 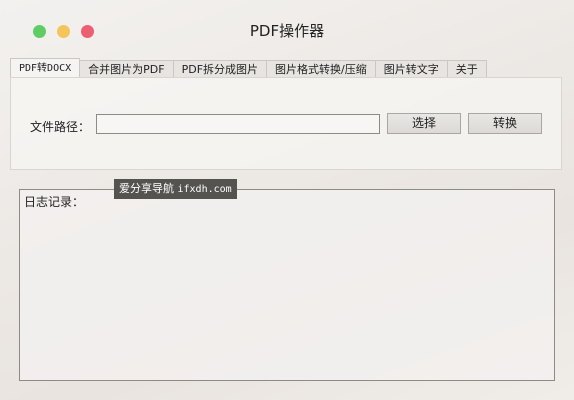 I want to click on convert-button: 转换, so click(x=505, y=123).